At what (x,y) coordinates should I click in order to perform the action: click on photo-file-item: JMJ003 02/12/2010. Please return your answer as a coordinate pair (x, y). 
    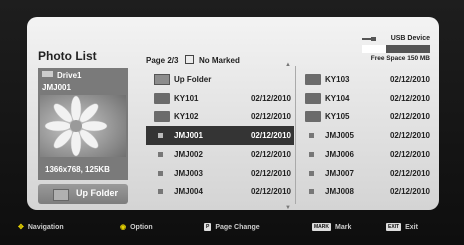
    Looking at the image, I should click on (220, 173).